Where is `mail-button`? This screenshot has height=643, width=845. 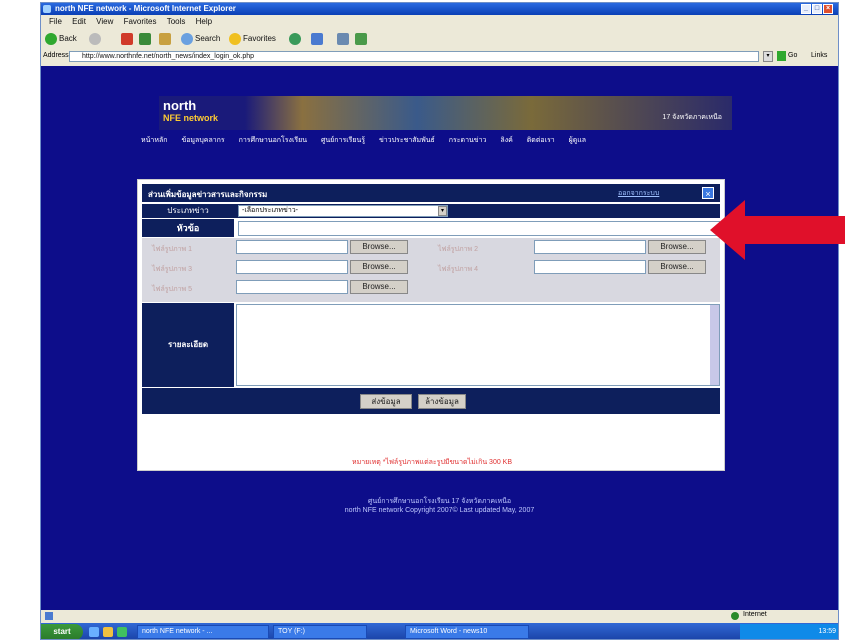 mail-button is located at coordinates (318, 39).